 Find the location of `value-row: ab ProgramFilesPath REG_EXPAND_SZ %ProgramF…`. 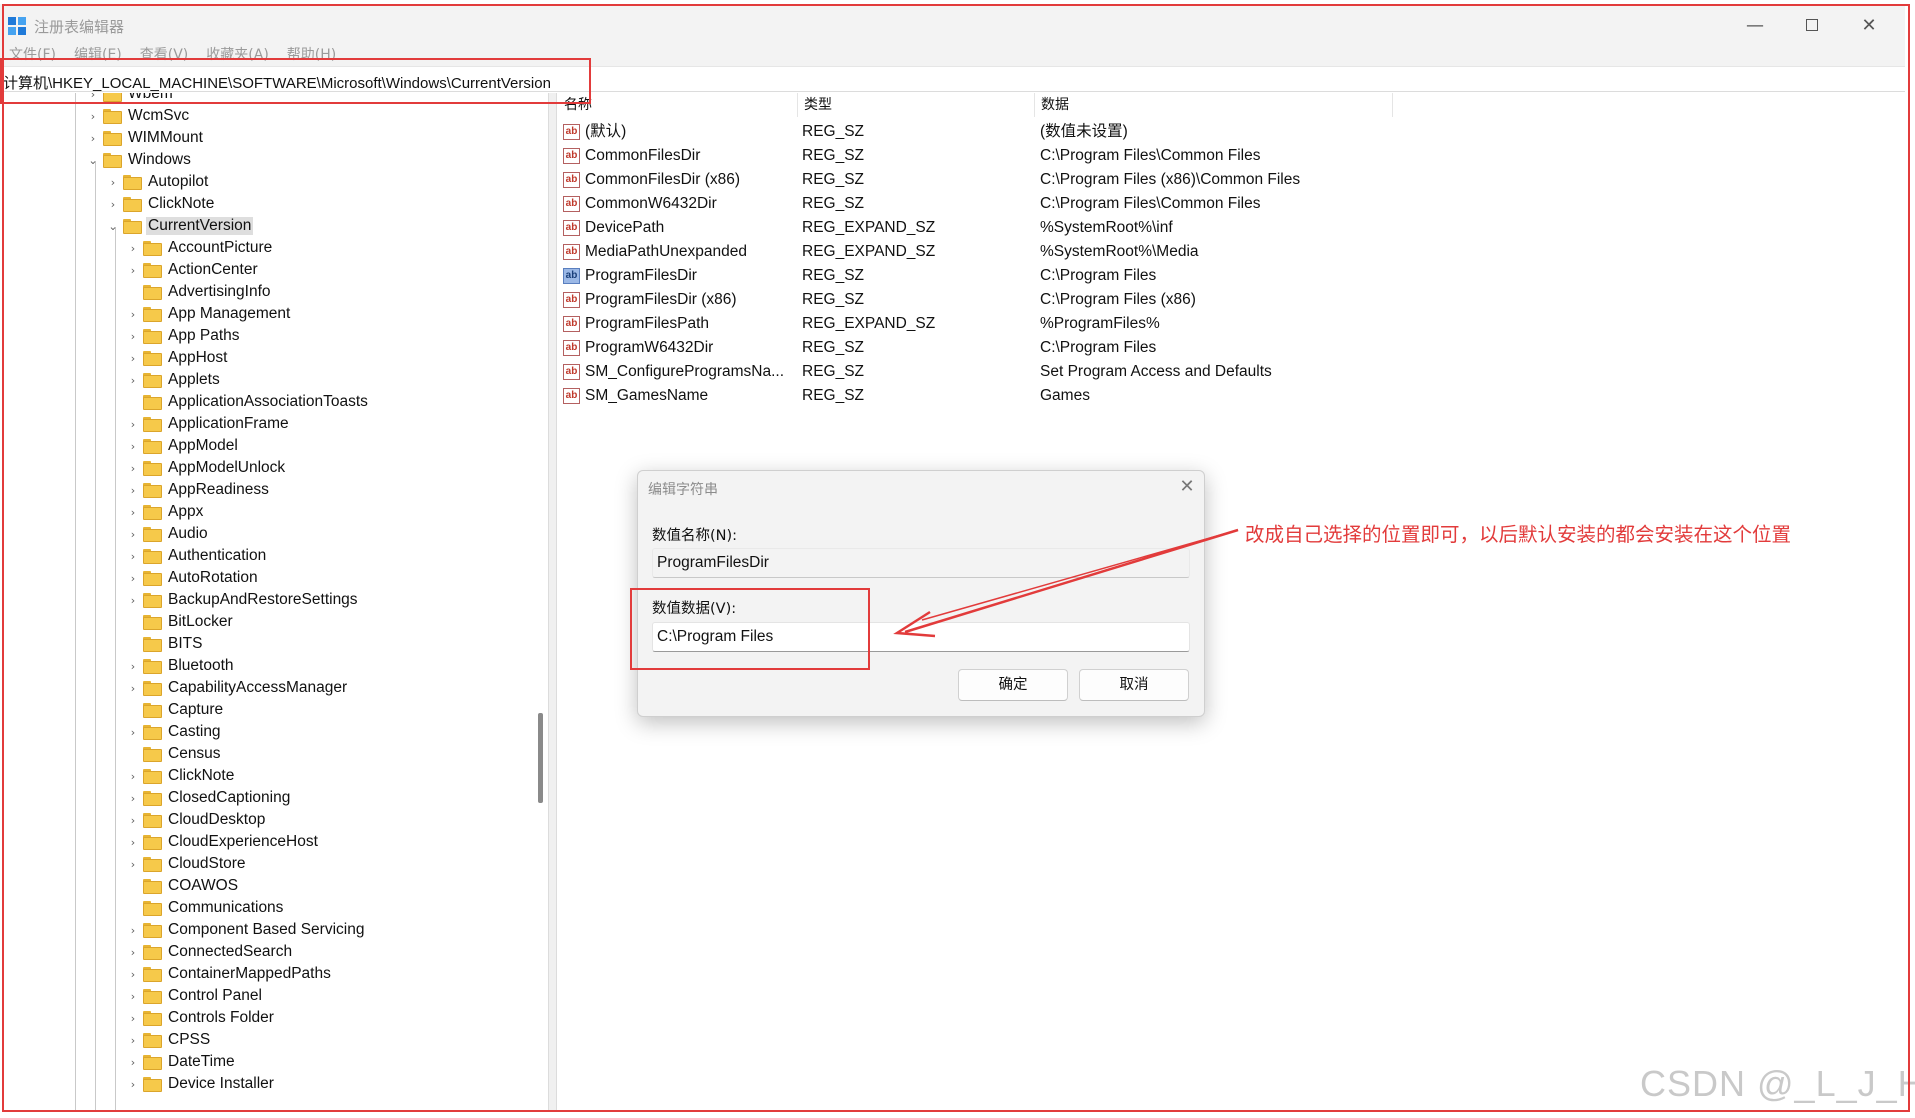

value-row: ab ProgramFilesPath REG_EXPAND_SZ %ProgramF… is located at coordinates (1008, 324).